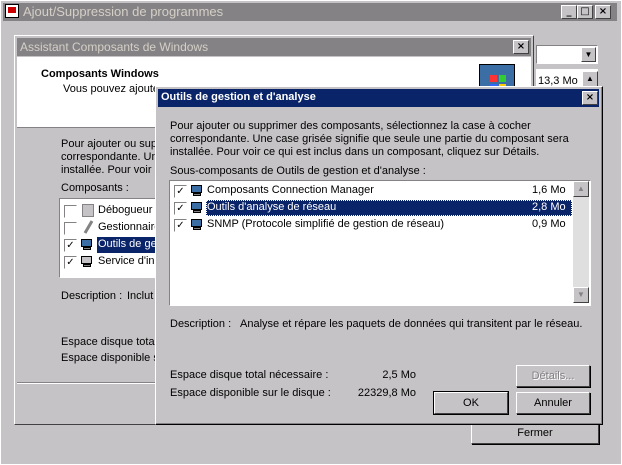  Describe the element at coordinates (274, 47) in the screenshot. I see `wizard-titlebar: Assistant Composants de Windows ×` at that location.